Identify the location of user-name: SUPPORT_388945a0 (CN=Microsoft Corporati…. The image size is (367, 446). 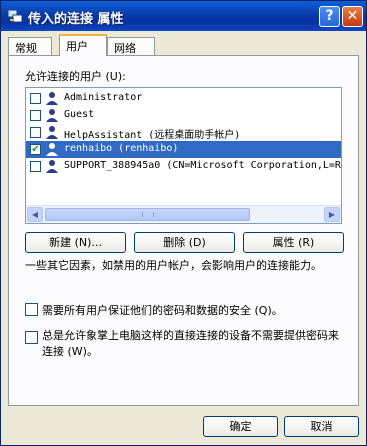
(203, 165).